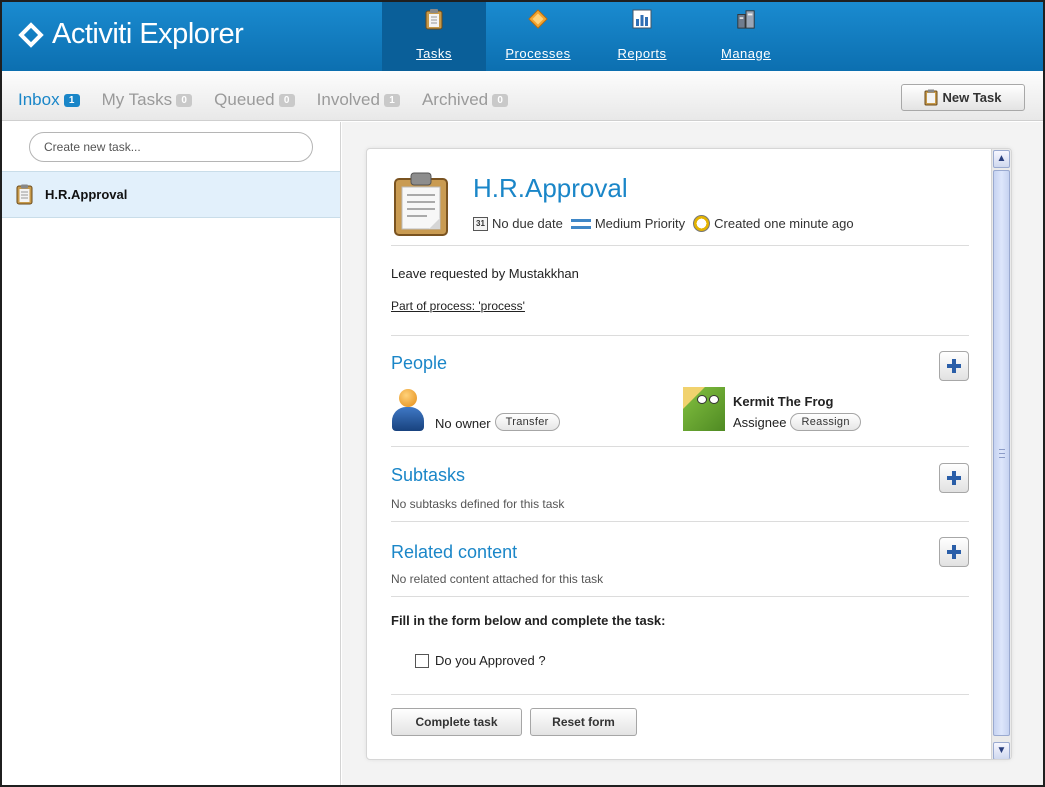 The height and width of the screenshot is (787, 1045). I want to click on nav-tasks-label: Tasks, so click(434, 53).